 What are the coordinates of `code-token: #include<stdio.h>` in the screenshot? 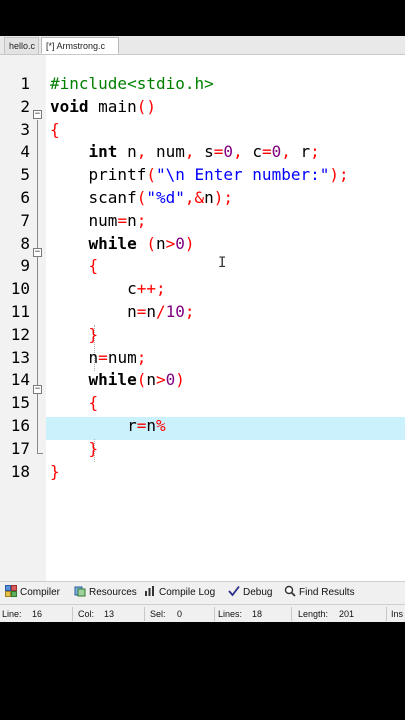 It's located at (132, 83).